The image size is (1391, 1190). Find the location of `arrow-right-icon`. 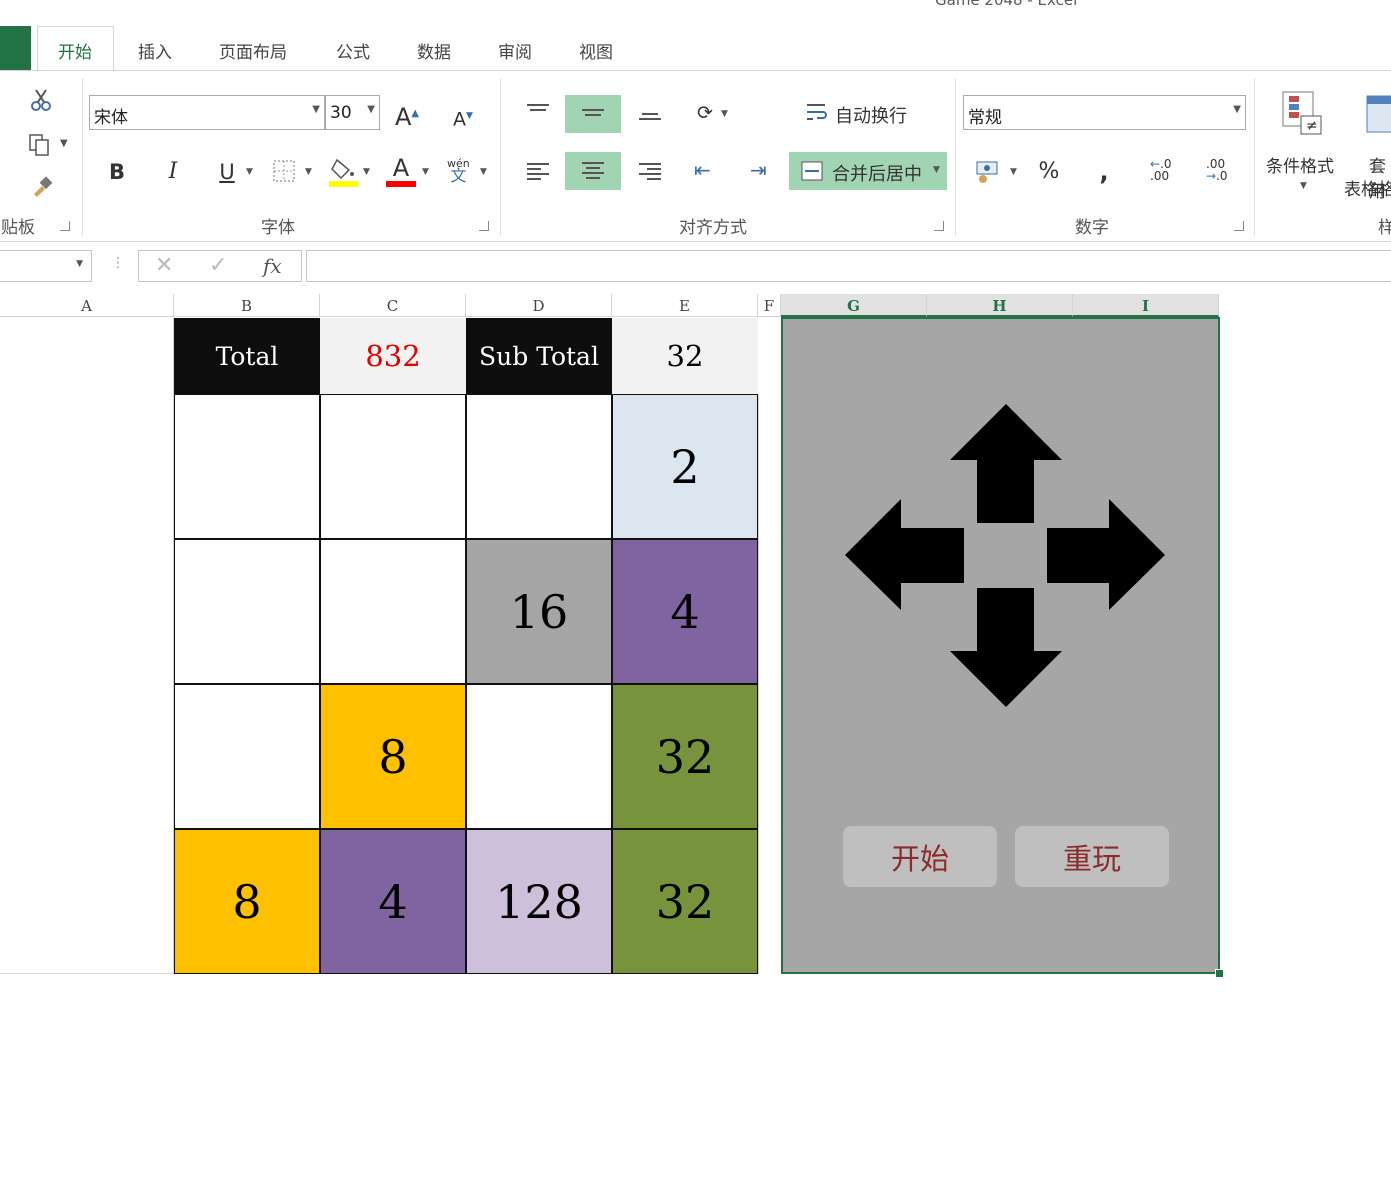

arrow-right-icon is located at coordinates (1106, 554).